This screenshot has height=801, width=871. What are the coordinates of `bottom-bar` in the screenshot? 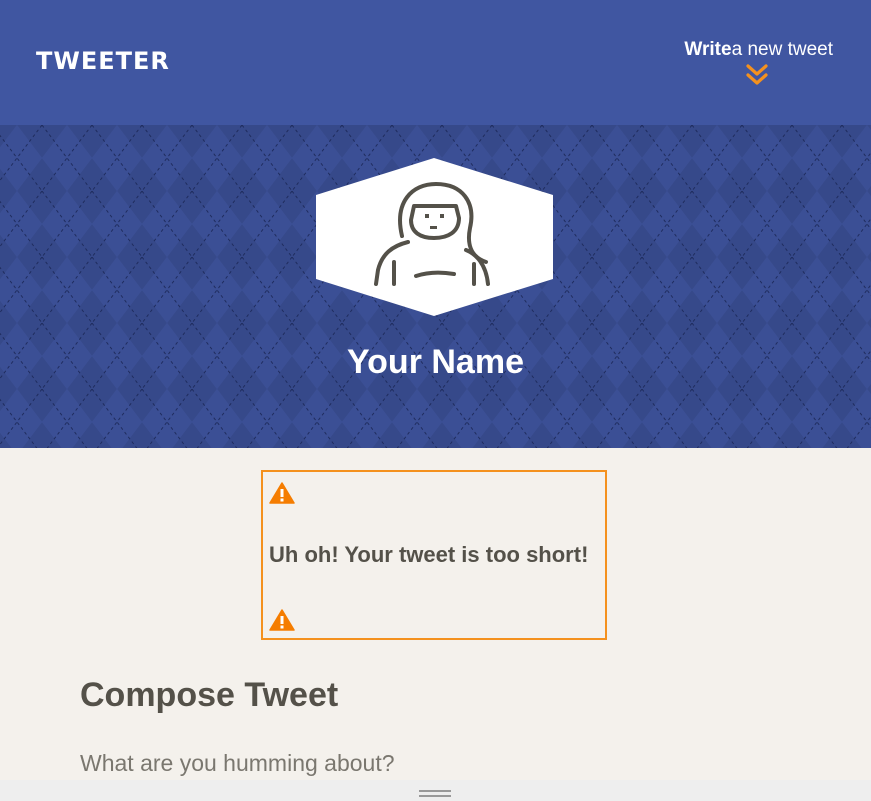 It's located at (435, 790).